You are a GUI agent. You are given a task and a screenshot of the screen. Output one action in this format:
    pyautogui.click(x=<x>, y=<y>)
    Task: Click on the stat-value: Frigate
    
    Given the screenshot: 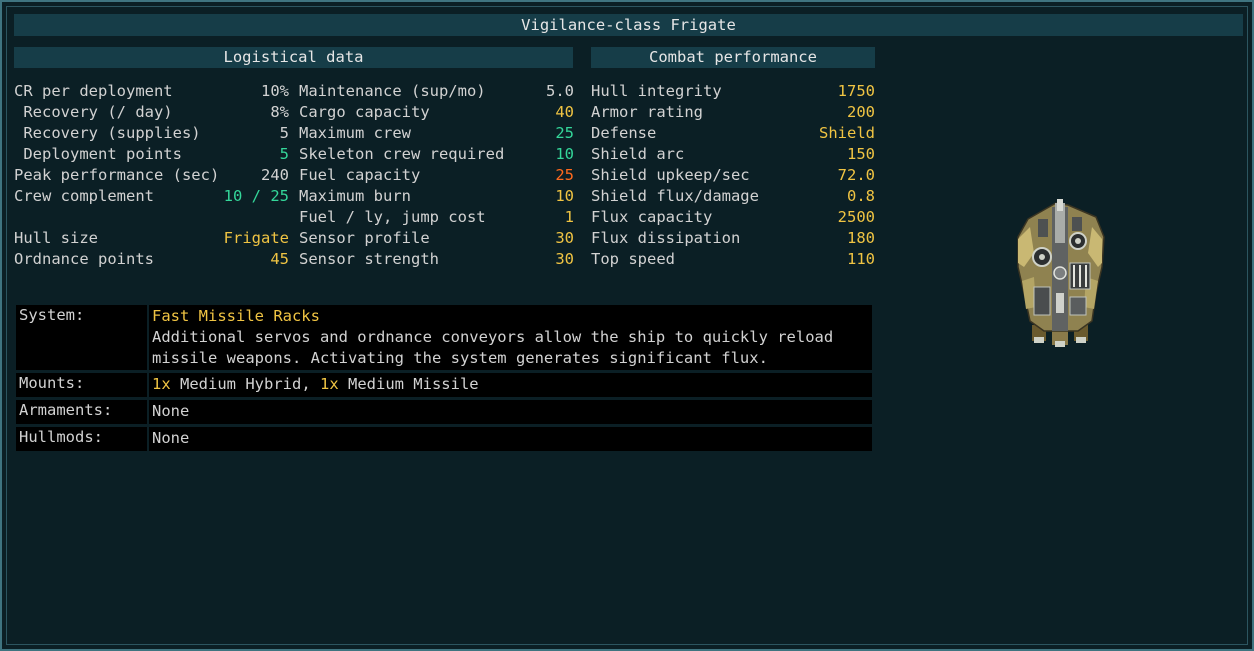 What is the action you would take?
    pyautogui.click(x=256, y=238)
    